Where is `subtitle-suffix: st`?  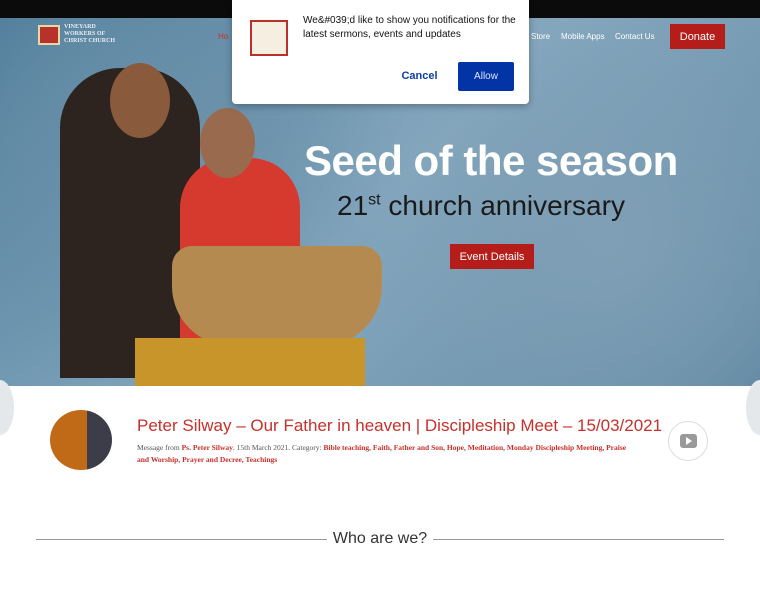 subtitle-suffix: st is located at coordinates (374, 200).